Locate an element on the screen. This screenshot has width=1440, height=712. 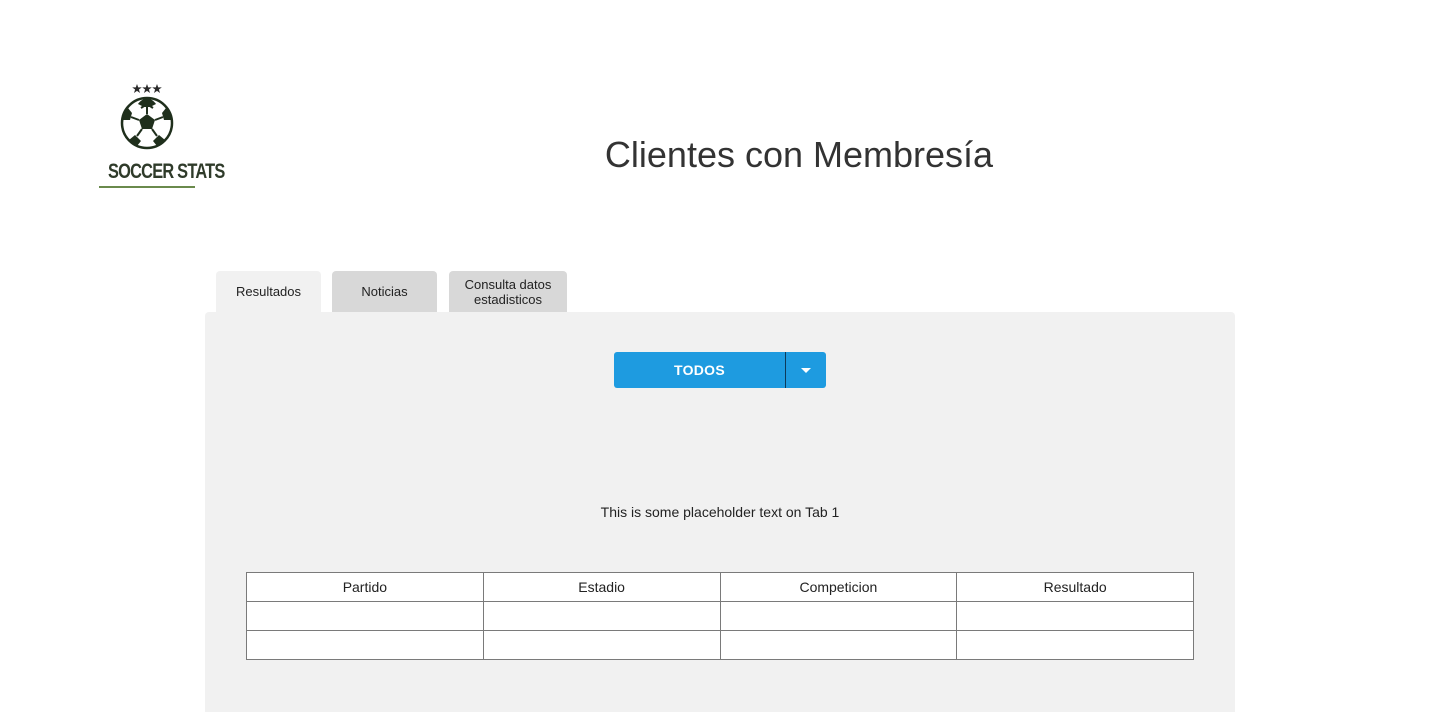
placeholder-text: This is some placeholder text on Tab 1 is located at coordinates (720, 512).